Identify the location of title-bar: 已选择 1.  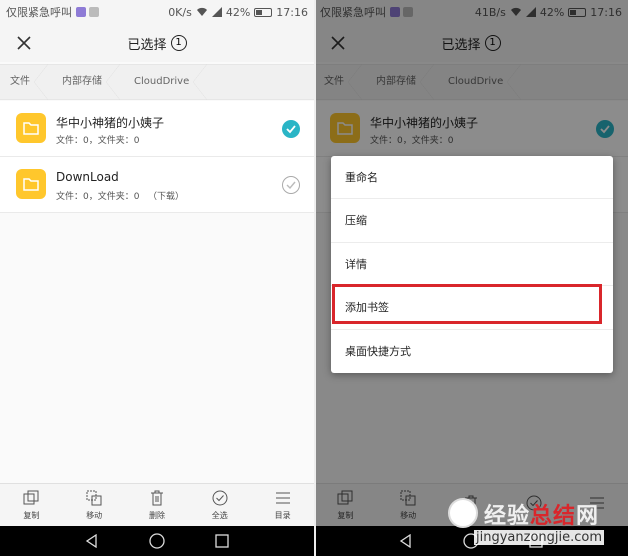
(157, 43).